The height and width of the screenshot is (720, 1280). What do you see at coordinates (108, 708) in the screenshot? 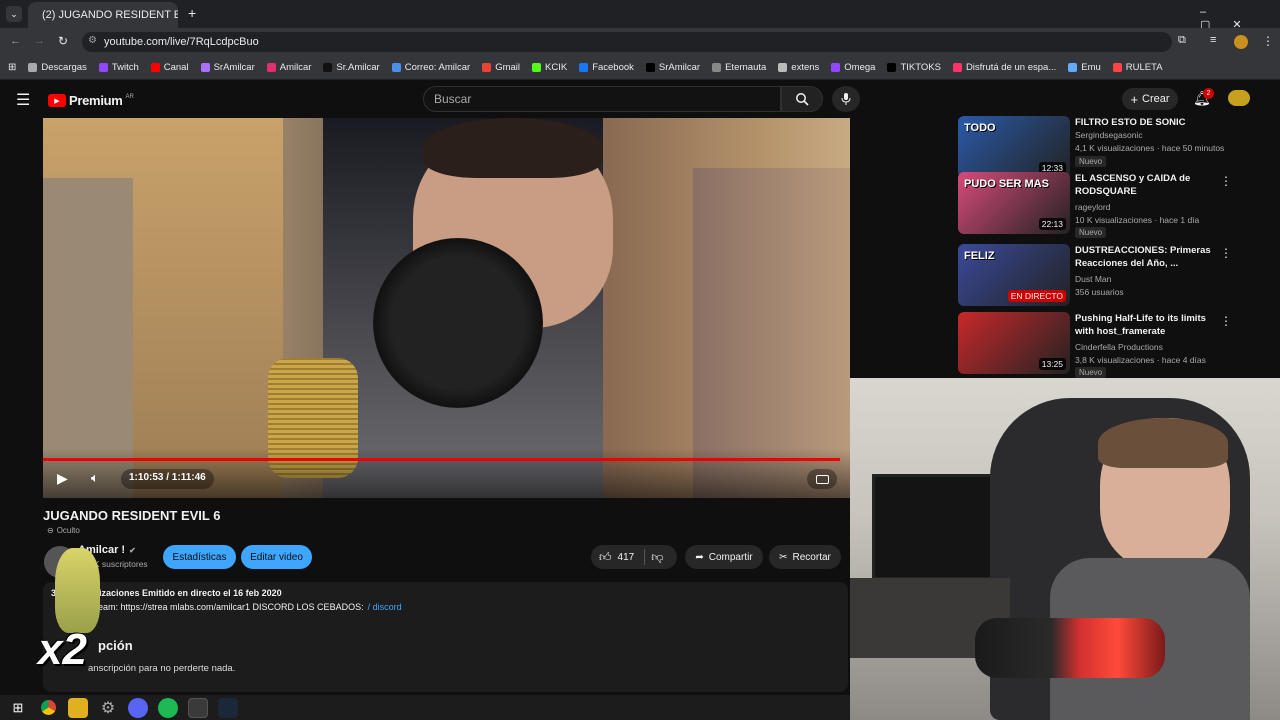
I see `settings-app-icon: ⚙` at bounding box center [108, 708].